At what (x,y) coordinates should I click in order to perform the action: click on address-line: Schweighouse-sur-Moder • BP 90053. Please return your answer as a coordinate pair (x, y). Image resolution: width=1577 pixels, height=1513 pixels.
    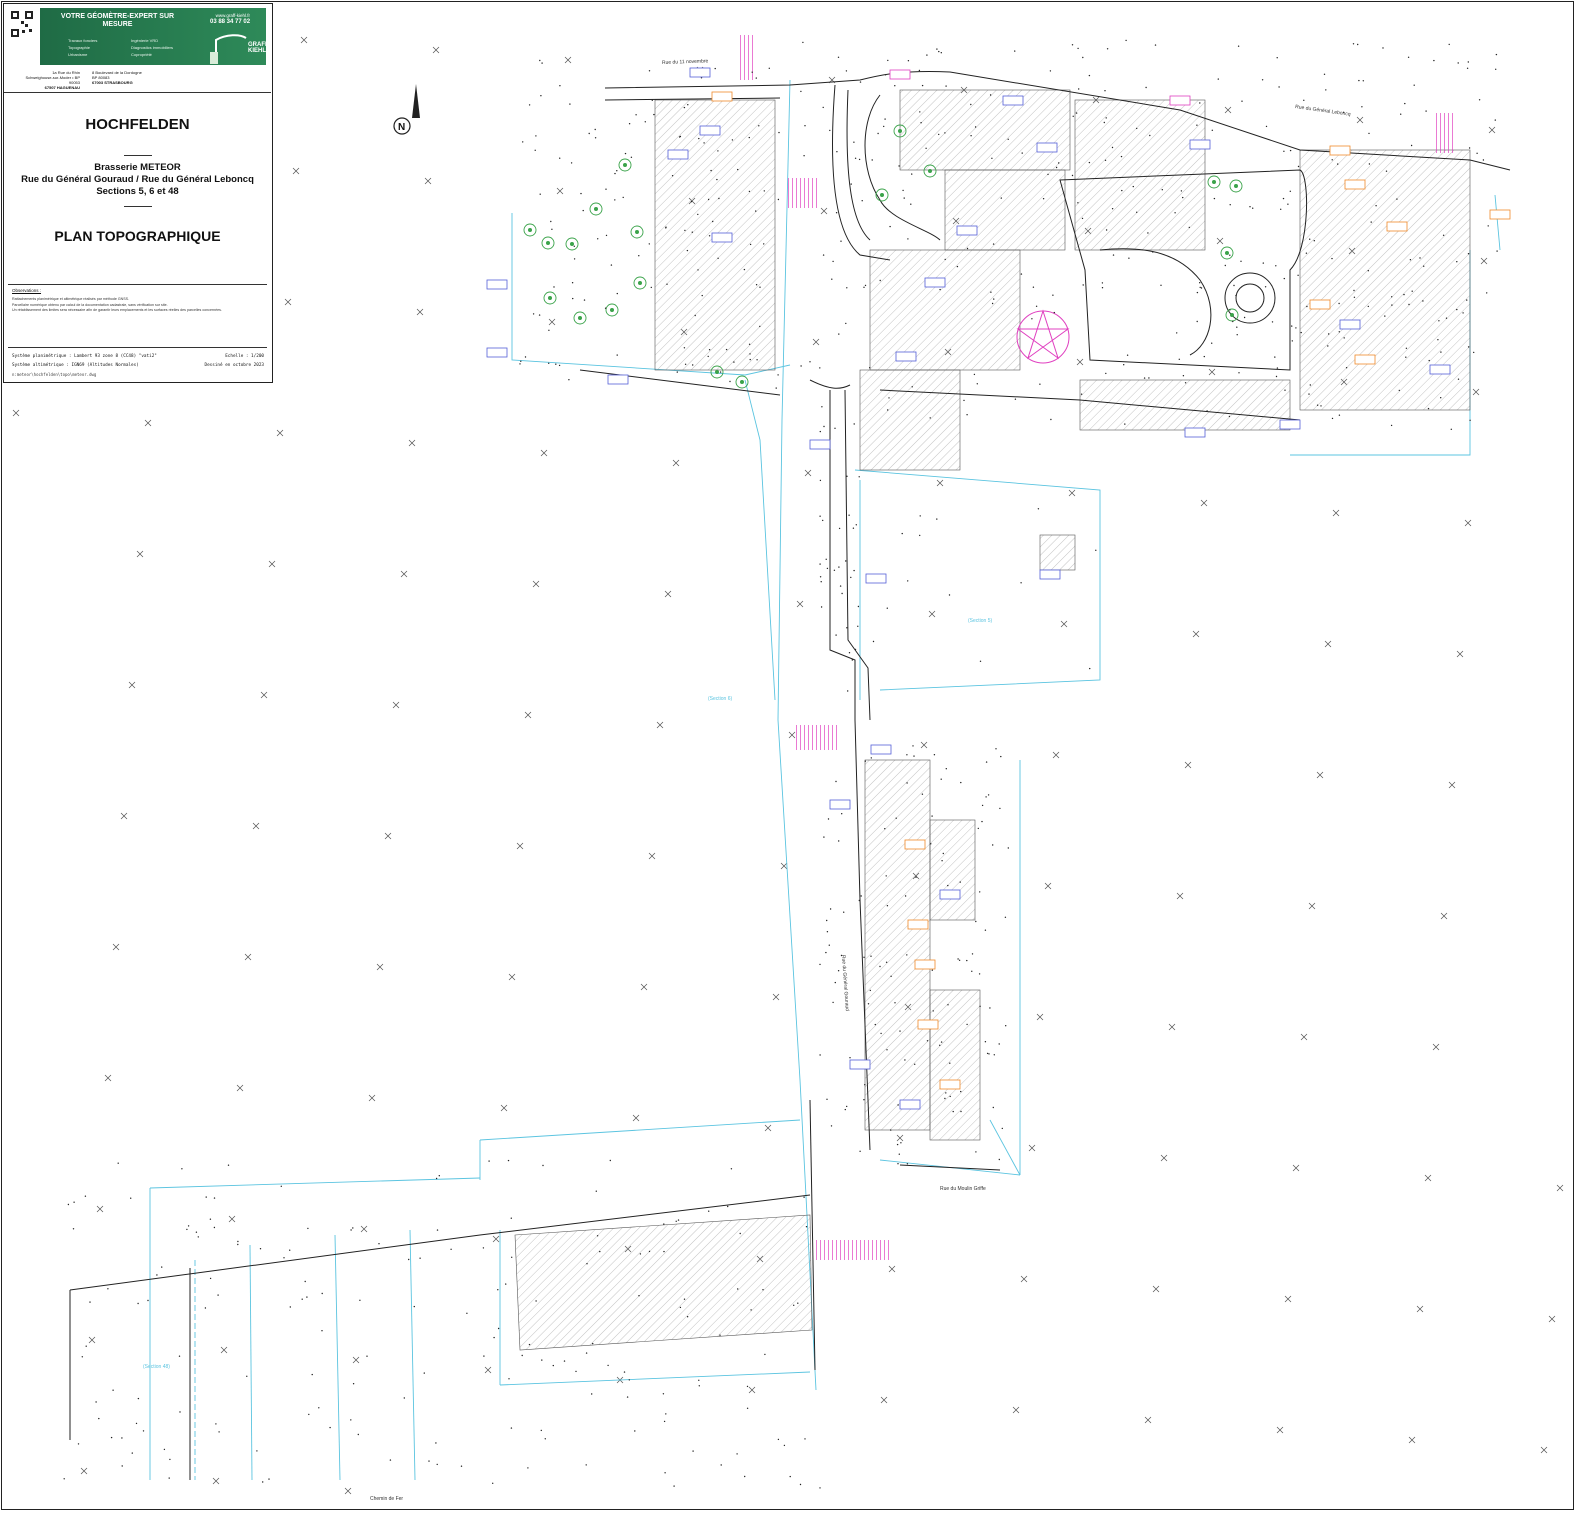
    Looking at the image, I should click on (52, 80).